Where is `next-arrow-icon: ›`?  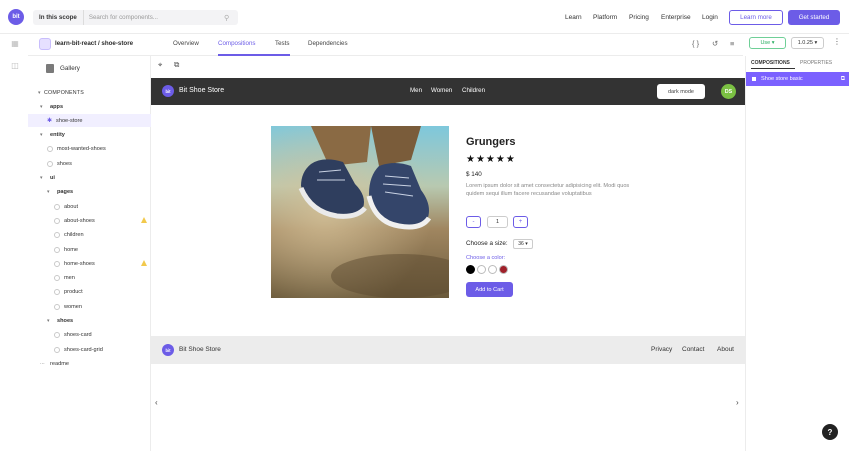 next-arrow-icon: › is located at coordinates (737, 402).